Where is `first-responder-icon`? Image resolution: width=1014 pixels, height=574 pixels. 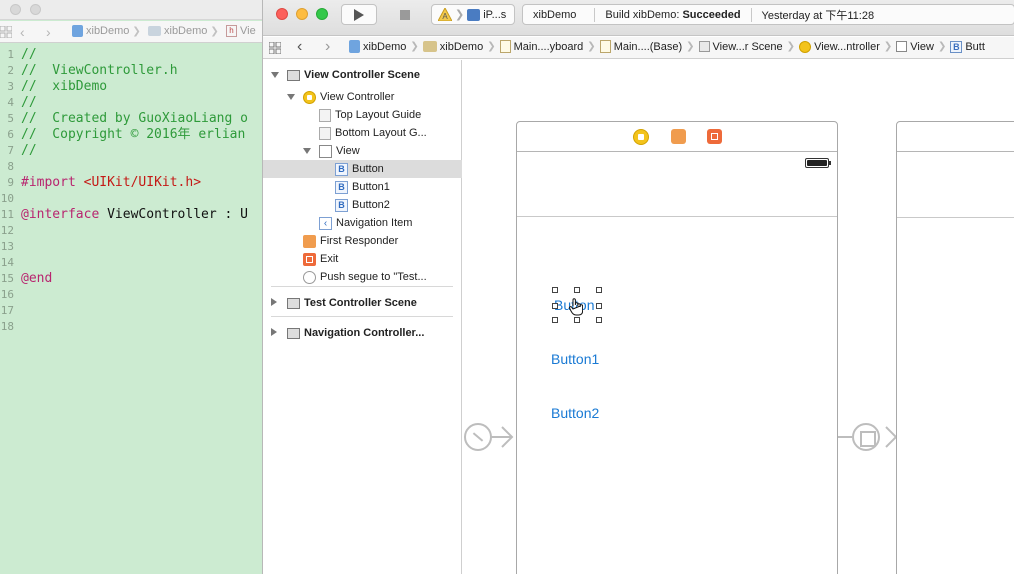
first-responder-icon is located at coordinates (678, 136).